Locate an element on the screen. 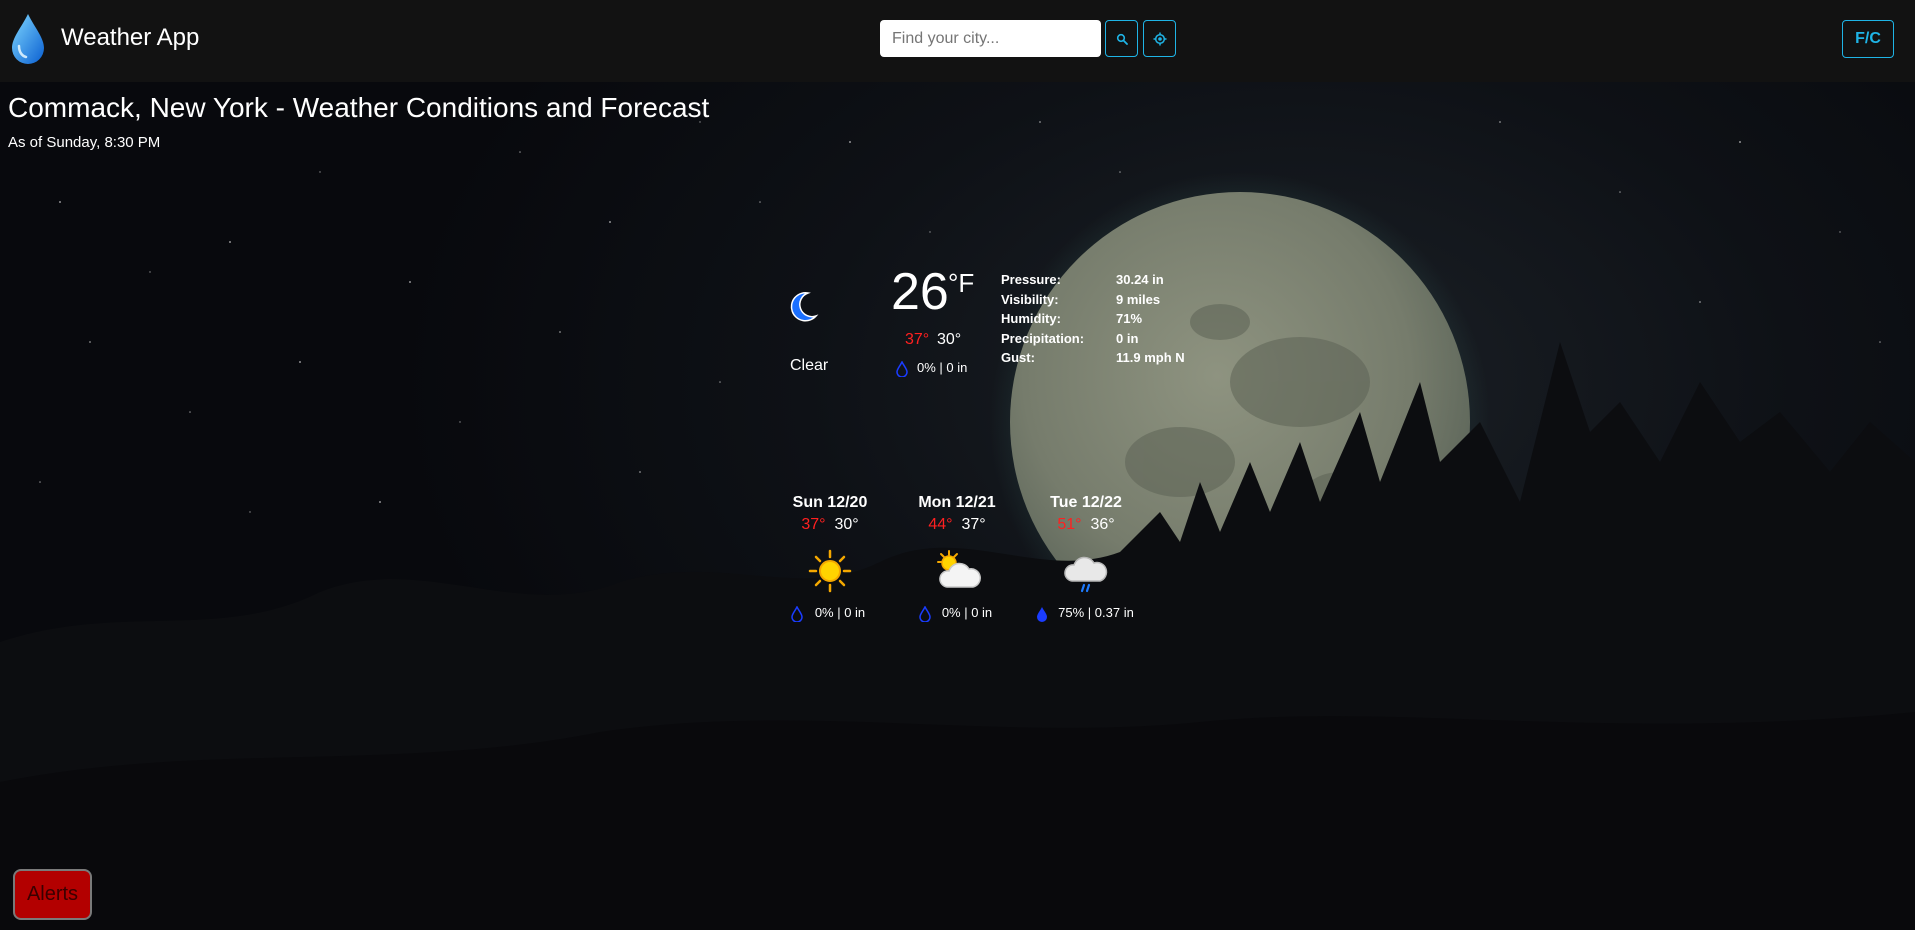 This screenshot has width=1915, height=930. forecast-day-label: Sun 12/20 is located at coordinates (830, 502).